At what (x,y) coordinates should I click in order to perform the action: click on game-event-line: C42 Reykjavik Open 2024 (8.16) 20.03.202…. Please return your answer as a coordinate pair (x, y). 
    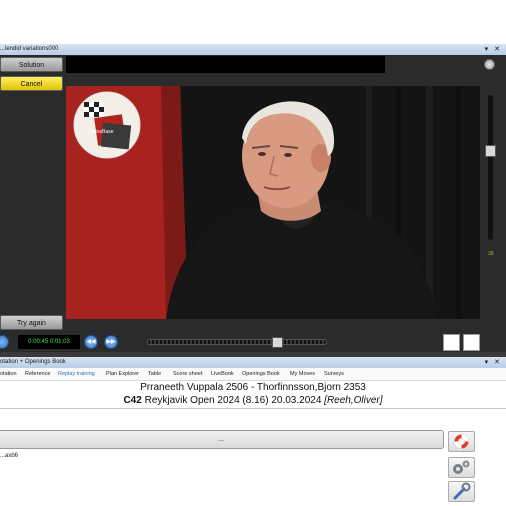
    Looking at the image, I should click on (253, 400).